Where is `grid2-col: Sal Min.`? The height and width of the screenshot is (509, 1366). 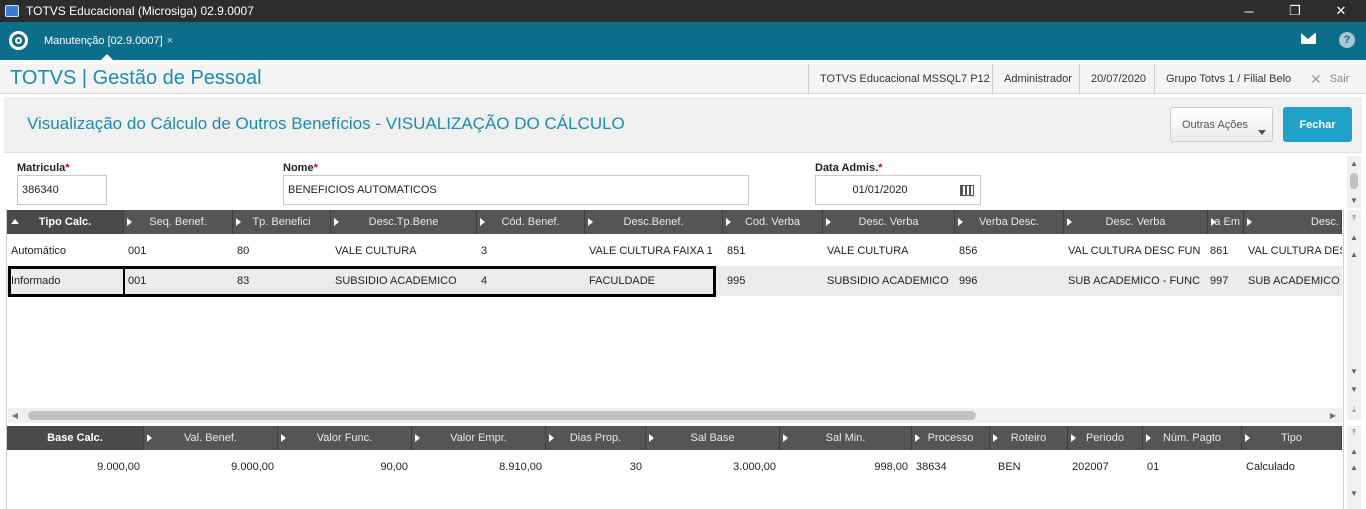
grid2-col: Sal Min. is located at coordinates (846, 438).